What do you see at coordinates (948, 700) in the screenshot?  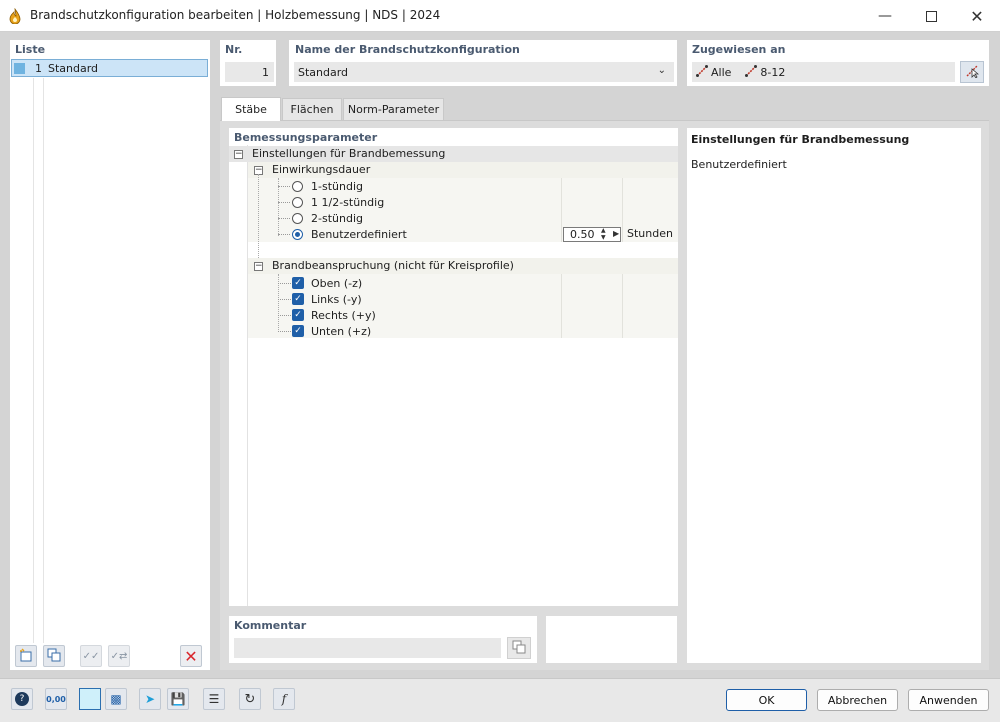 I see `apply-button: Anwenden` at bounding box center [948, 700].